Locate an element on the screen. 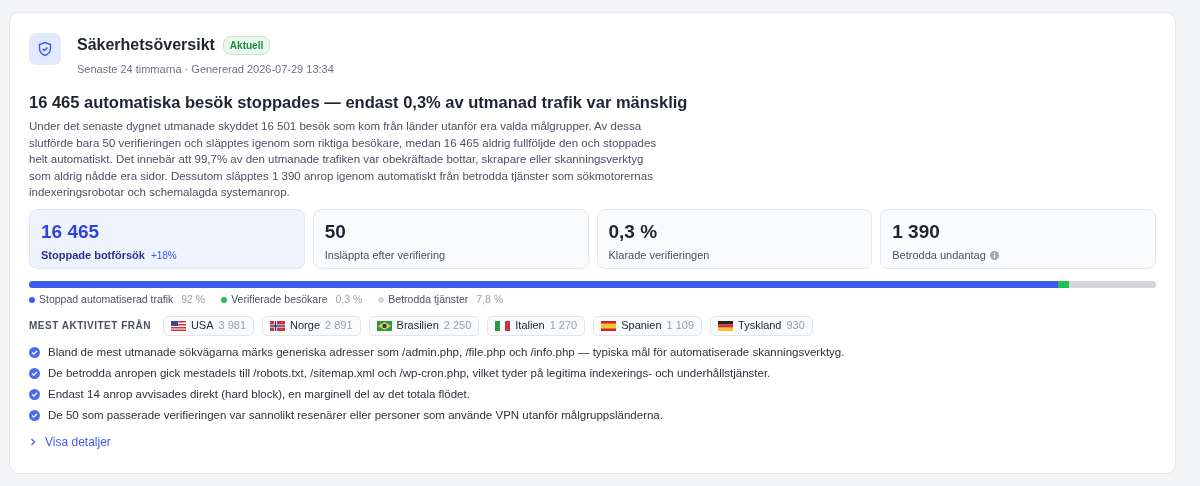 This screenshot has height=486, width=1200. subtitle: Senaste 24 timmarna · Genererad 2026-07-29 13:34 is located at coordinates (205, 69).